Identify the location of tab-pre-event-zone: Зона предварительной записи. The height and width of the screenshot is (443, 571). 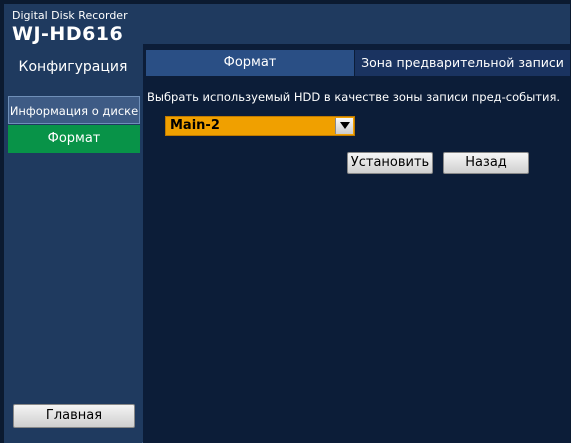
(462, 63).